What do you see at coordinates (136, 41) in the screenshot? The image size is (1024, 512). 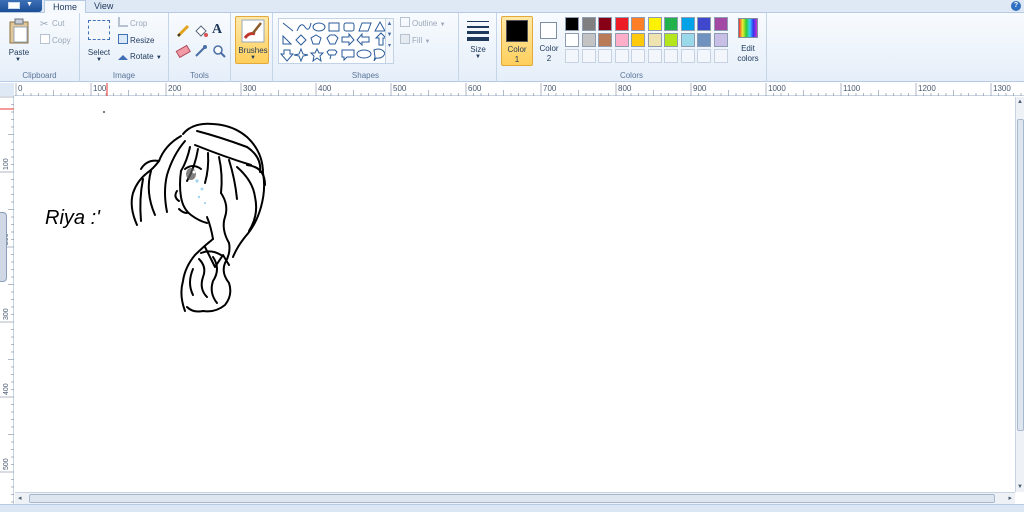 I see `resize-button: Resize` at bounding box center [136, 41].